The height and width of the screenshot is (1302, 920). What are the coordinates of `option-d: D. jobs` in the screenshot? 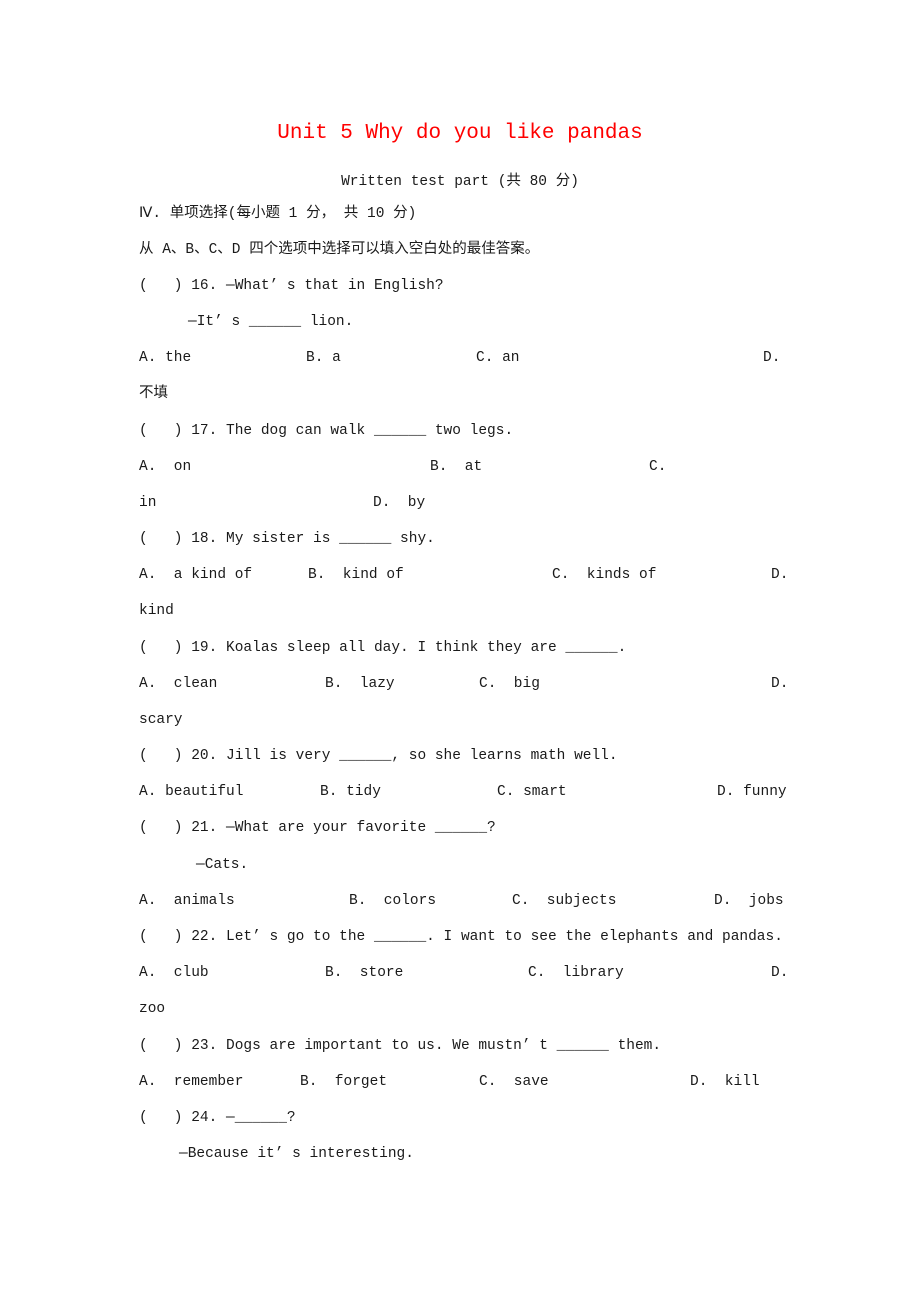 It's located at (749, 901).